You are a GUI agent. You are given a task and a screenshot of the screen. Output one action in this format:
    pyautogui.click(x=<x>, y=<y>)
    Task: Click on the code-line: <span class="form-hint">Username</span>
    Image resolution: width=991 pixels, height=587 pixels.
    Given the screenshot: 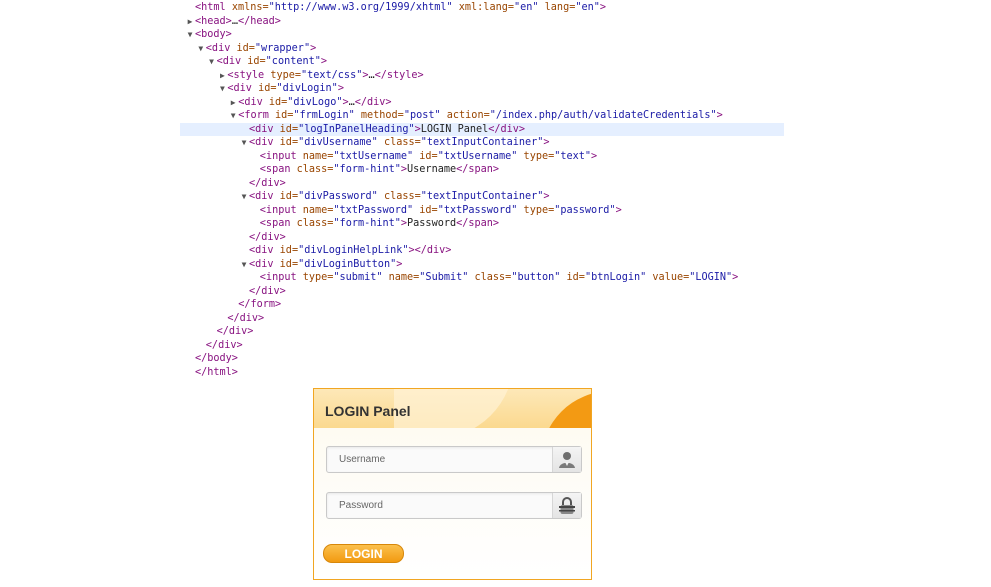 What is the action you would take?
    pyautogui.click(x=460, y=170)
    